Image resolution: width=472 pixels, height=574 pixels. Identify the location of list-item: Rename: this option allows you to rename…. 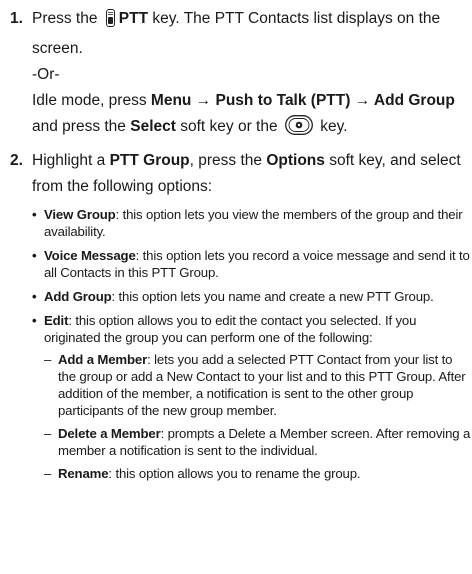
(258, 473).